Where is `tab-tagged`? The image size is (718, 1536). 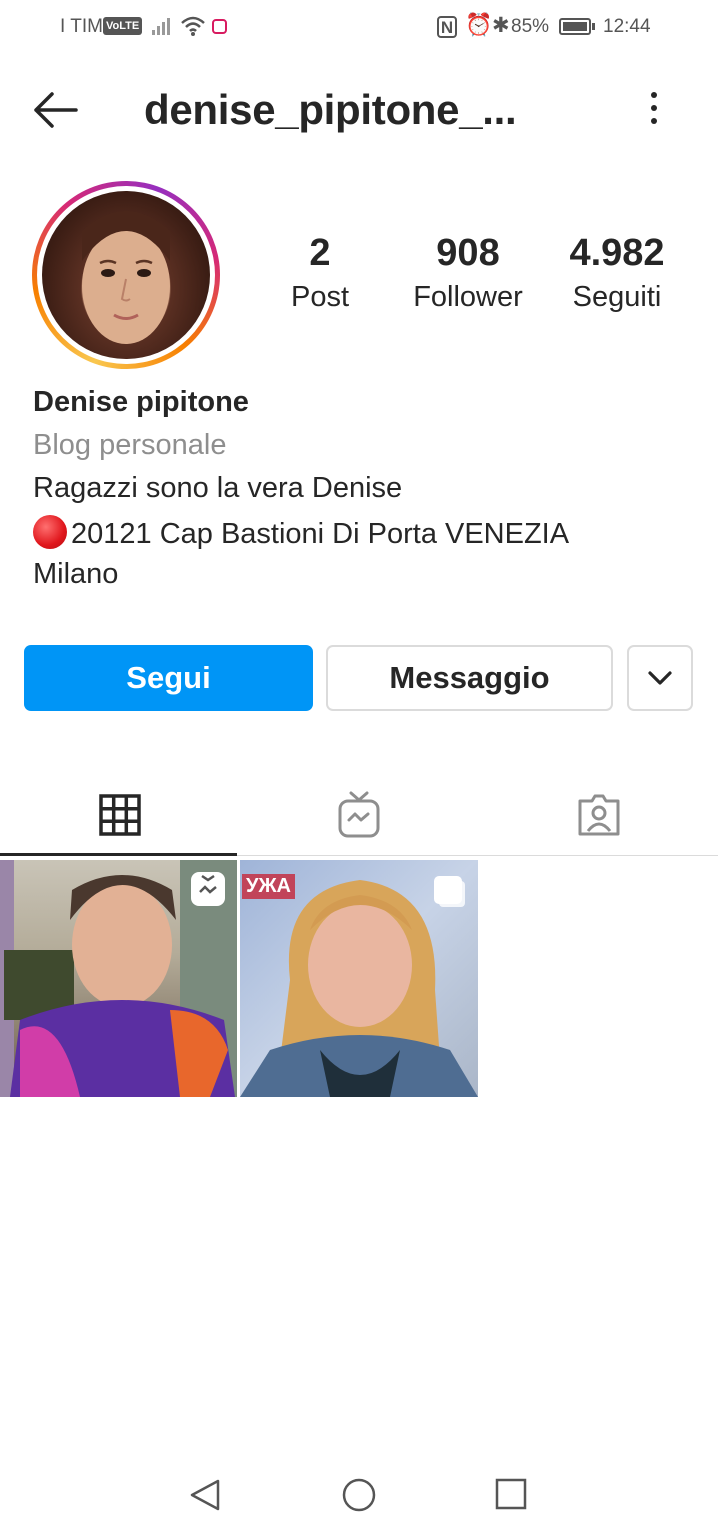 tab-tagged is located at coordinates (598, 815).